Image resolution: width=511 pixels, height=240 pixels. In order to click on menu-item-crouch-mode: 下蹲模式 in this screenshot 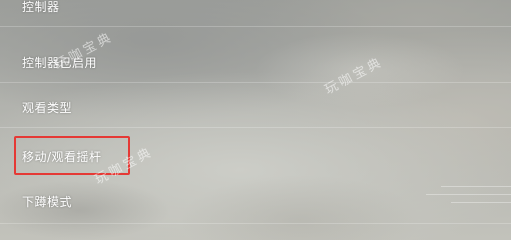, I will do `click(47, 201)`.